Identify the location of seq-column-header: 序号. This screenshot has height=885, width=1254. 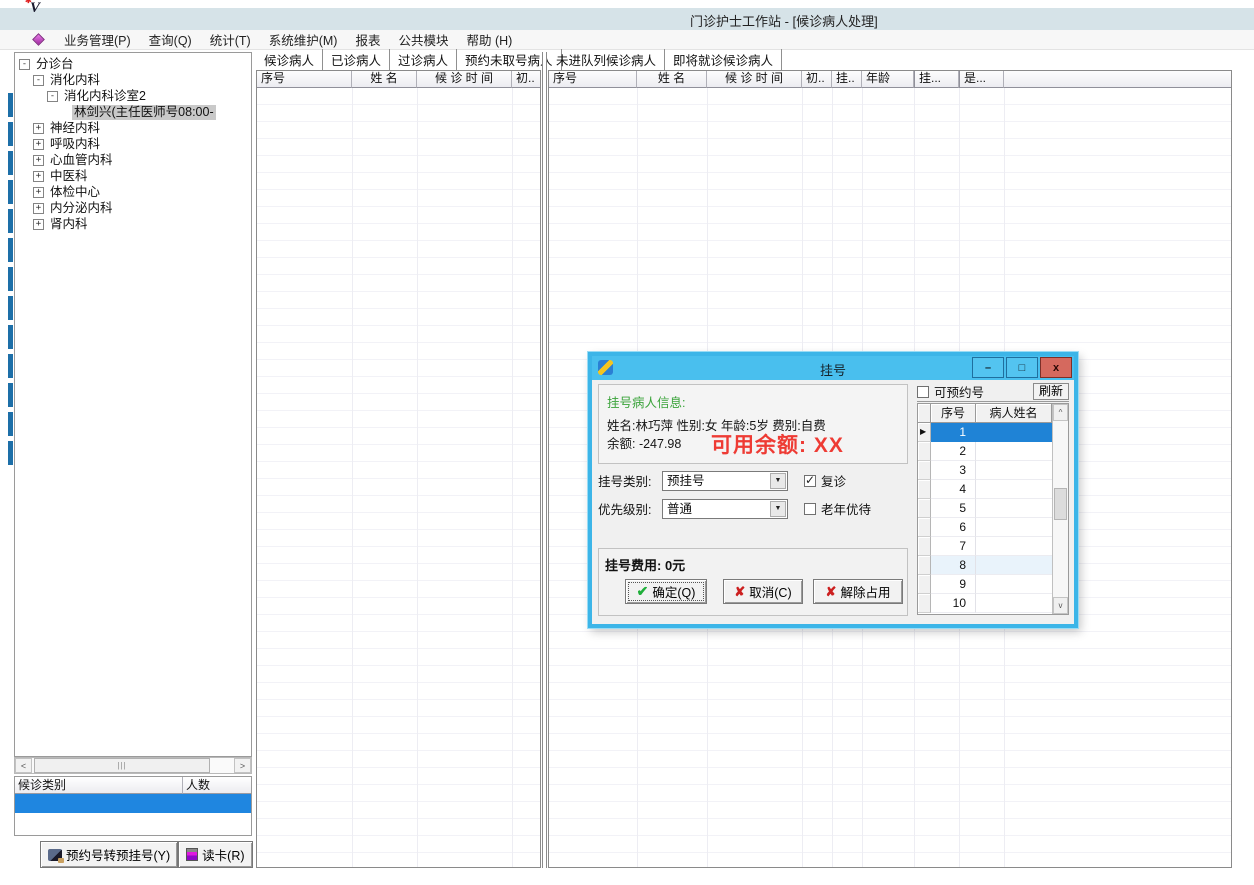
(953, 413).